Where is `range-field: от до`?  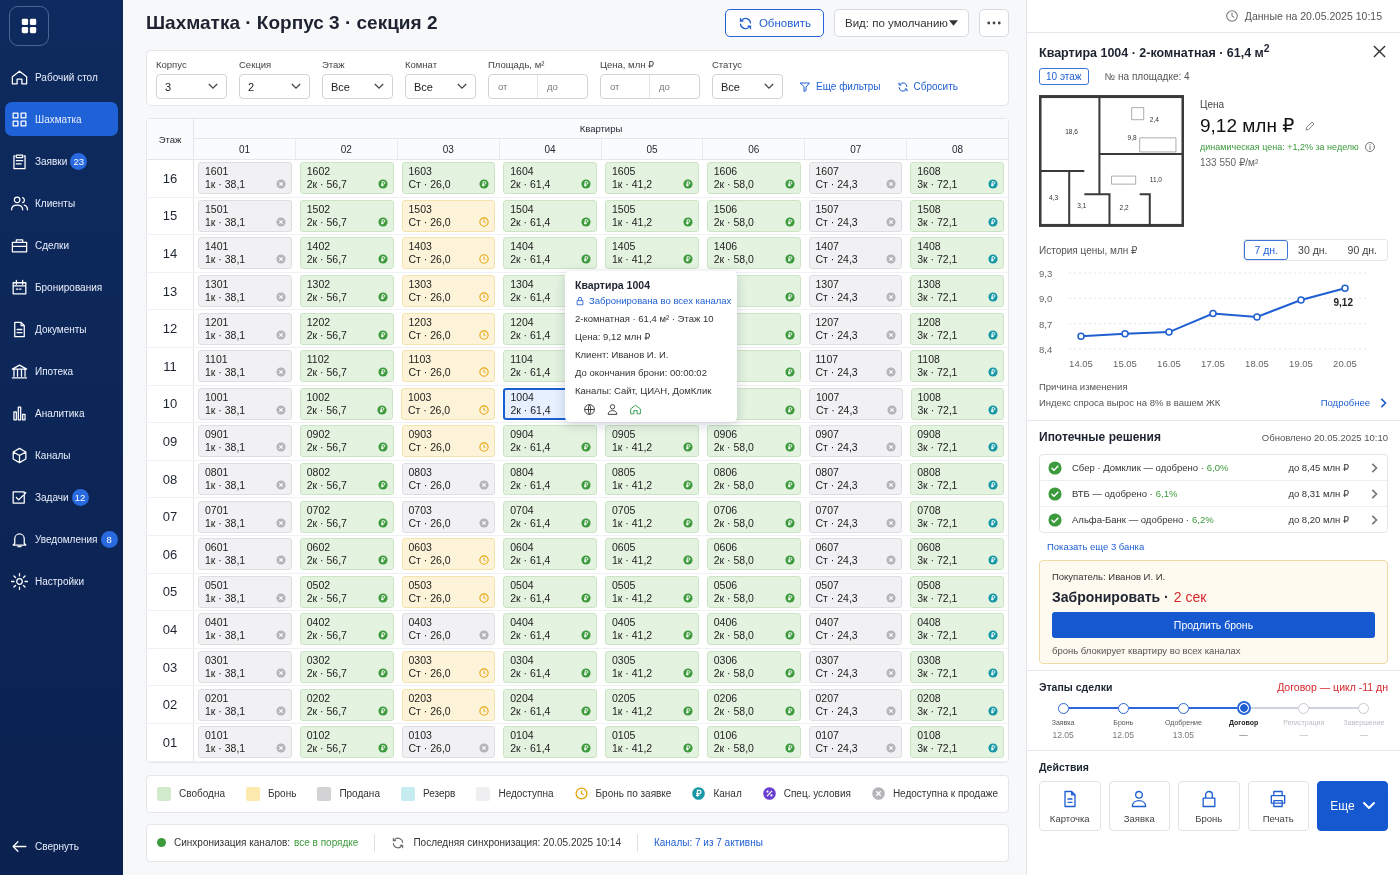 range-field: от до is located at coordinates (650, 86).